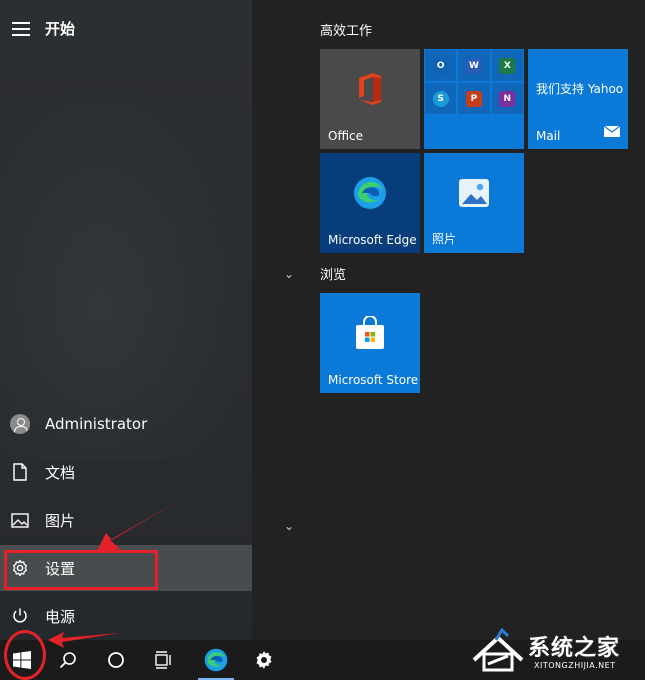 The image size is (645, 680). What do you see at coordinates (548, 136) in the screenshot?
I see `mail-tile-label: Mail` at bounding box center [548, 136].